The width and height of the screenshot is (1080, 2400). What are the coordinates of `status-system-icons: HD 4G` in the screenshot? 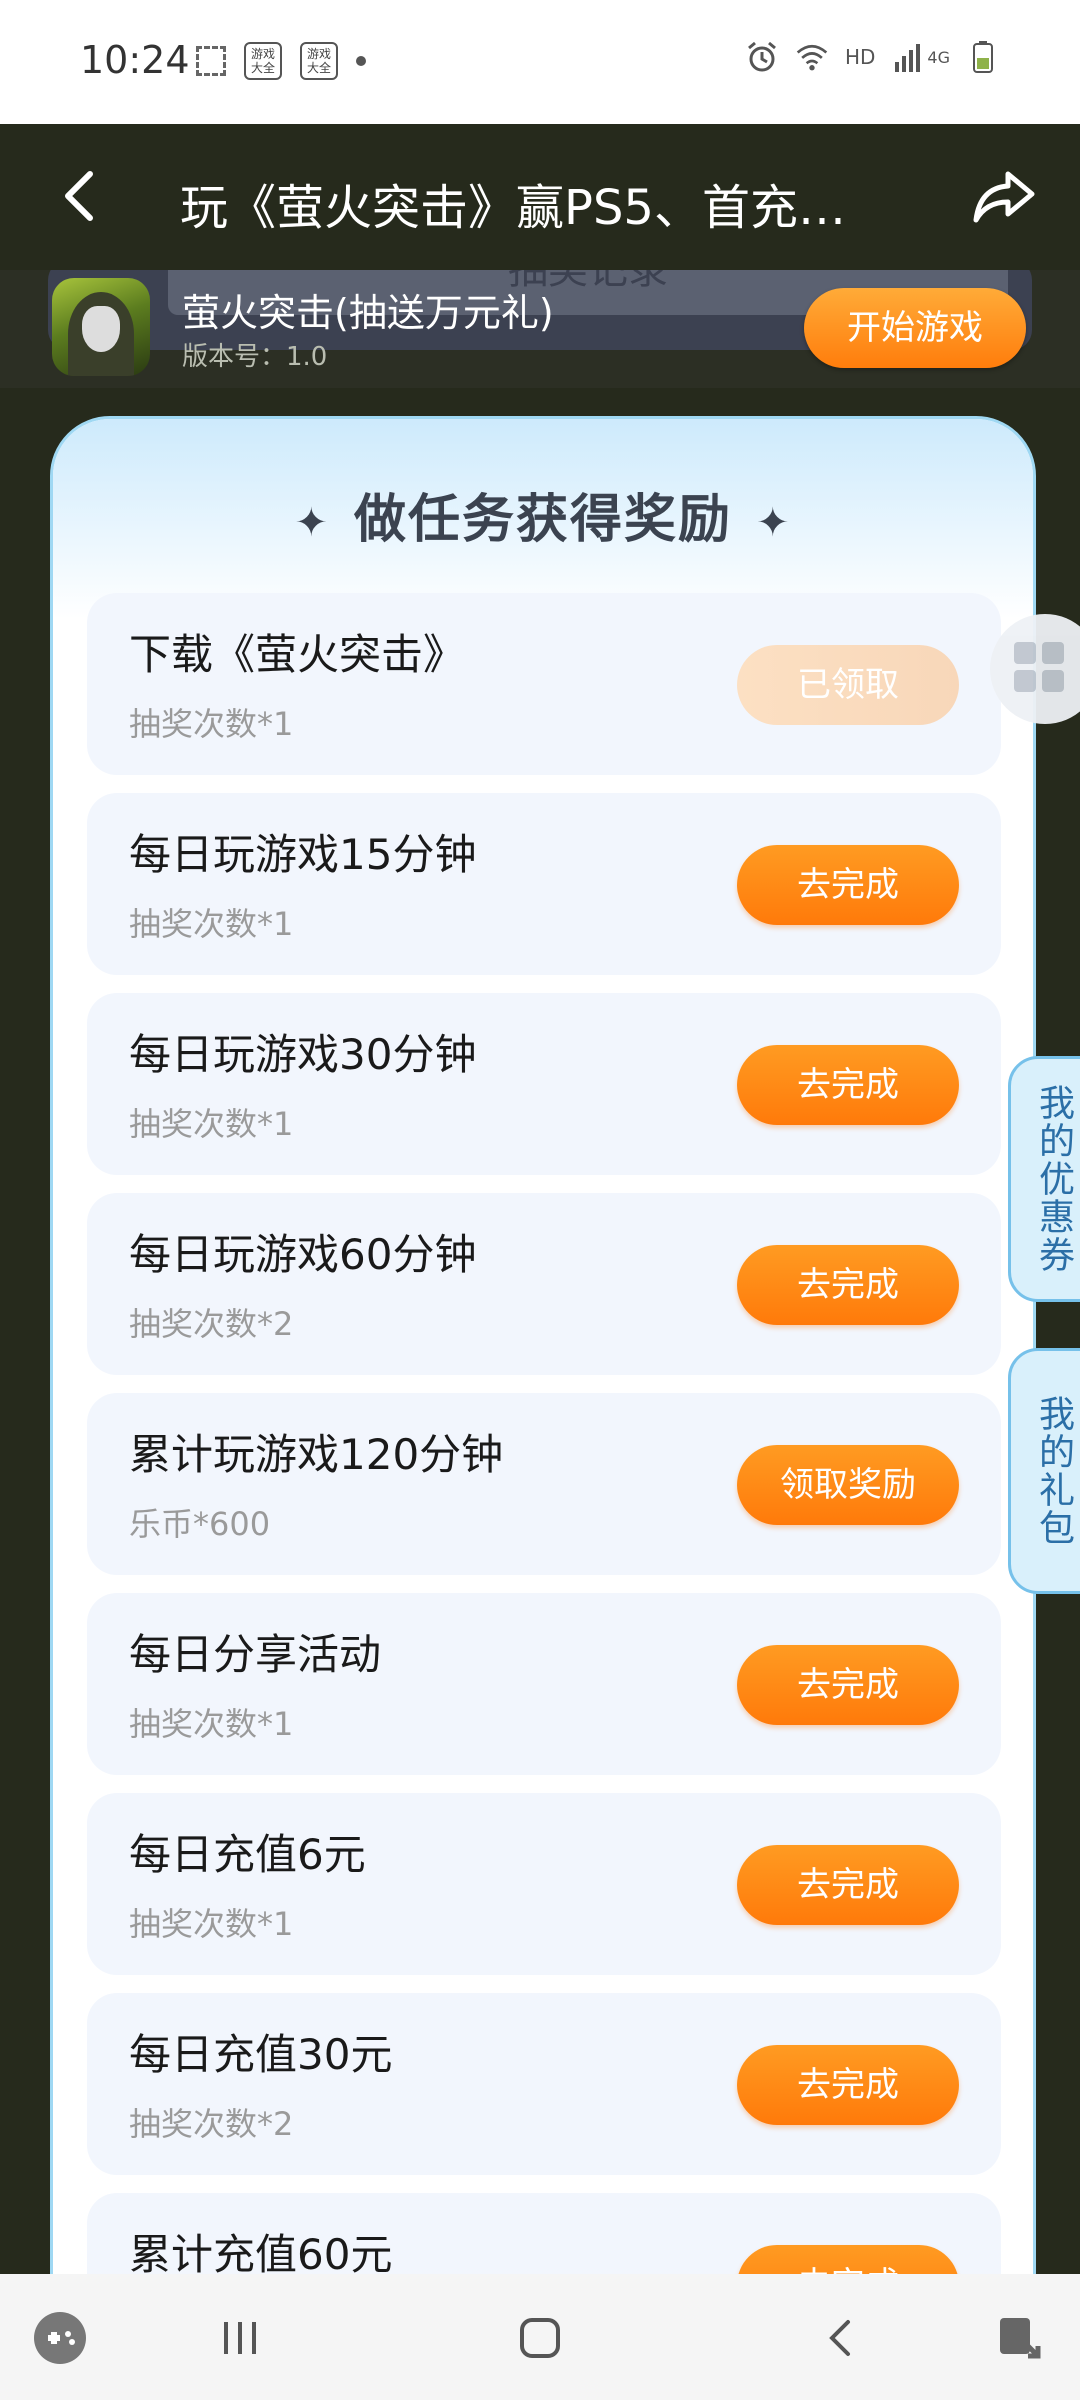 It's located at (872, 57).